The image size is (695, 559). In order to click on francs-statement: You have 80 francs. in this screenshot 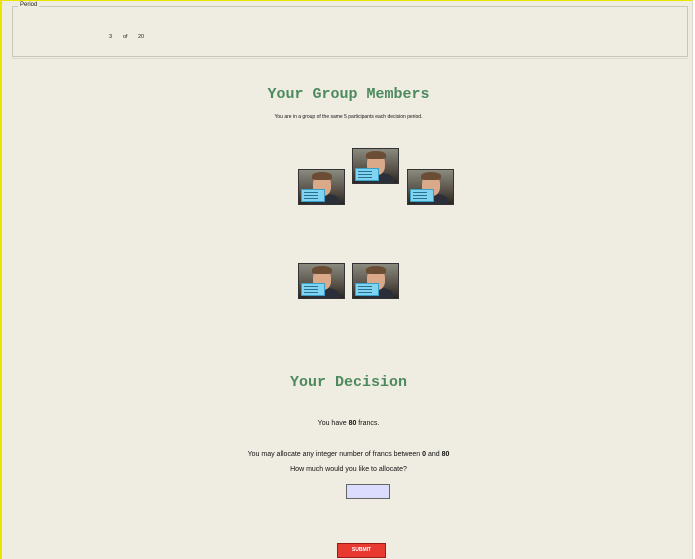, I will do `click(348, 423)`.